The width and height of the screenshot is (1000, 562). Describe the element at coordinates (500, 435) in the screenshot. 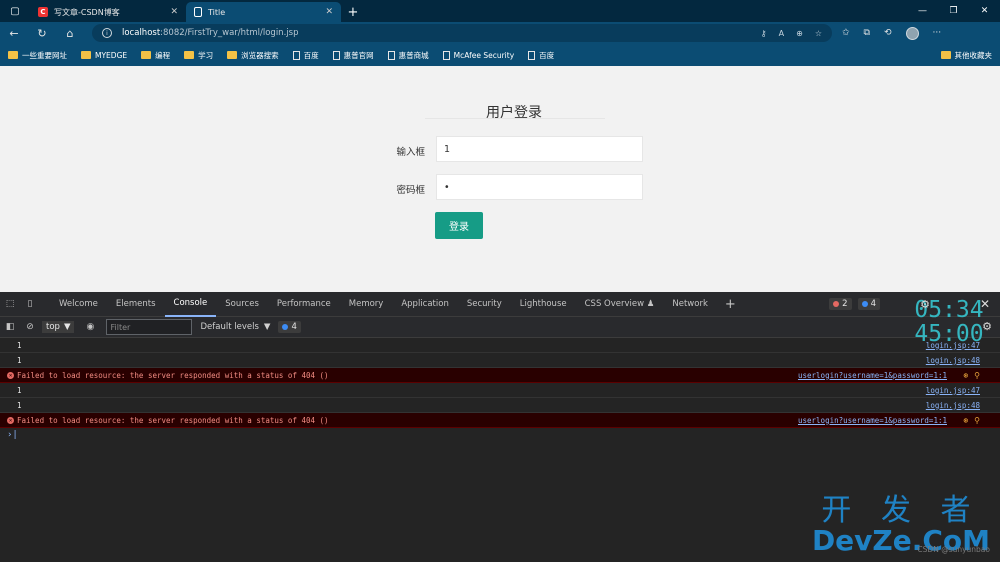

I see `console-prompt: ›|` at that location.